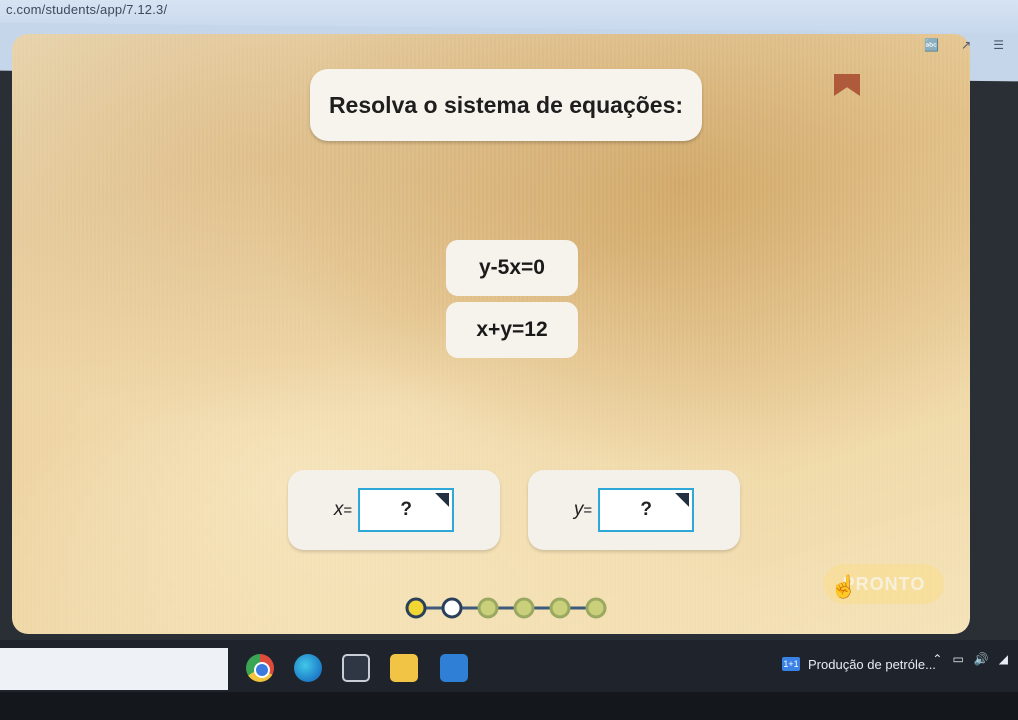  I want to click on display-icon: ▭, so click(957, 659).